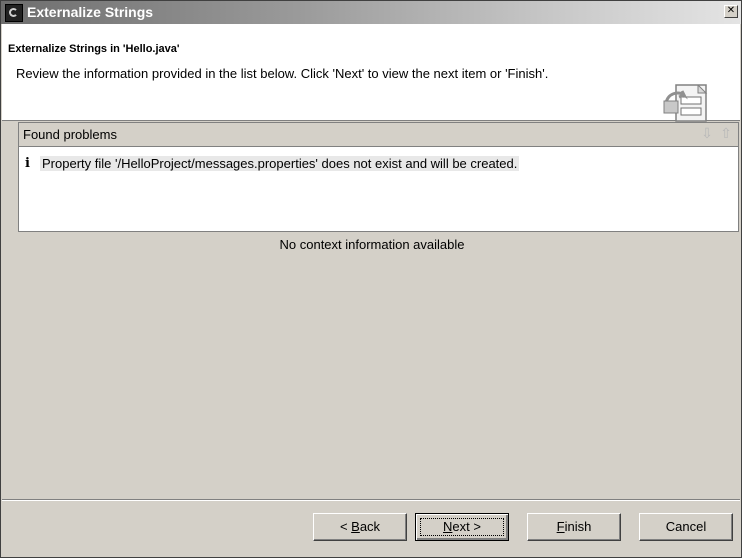  I want to click on eclipse-icon, so click(14, 13).